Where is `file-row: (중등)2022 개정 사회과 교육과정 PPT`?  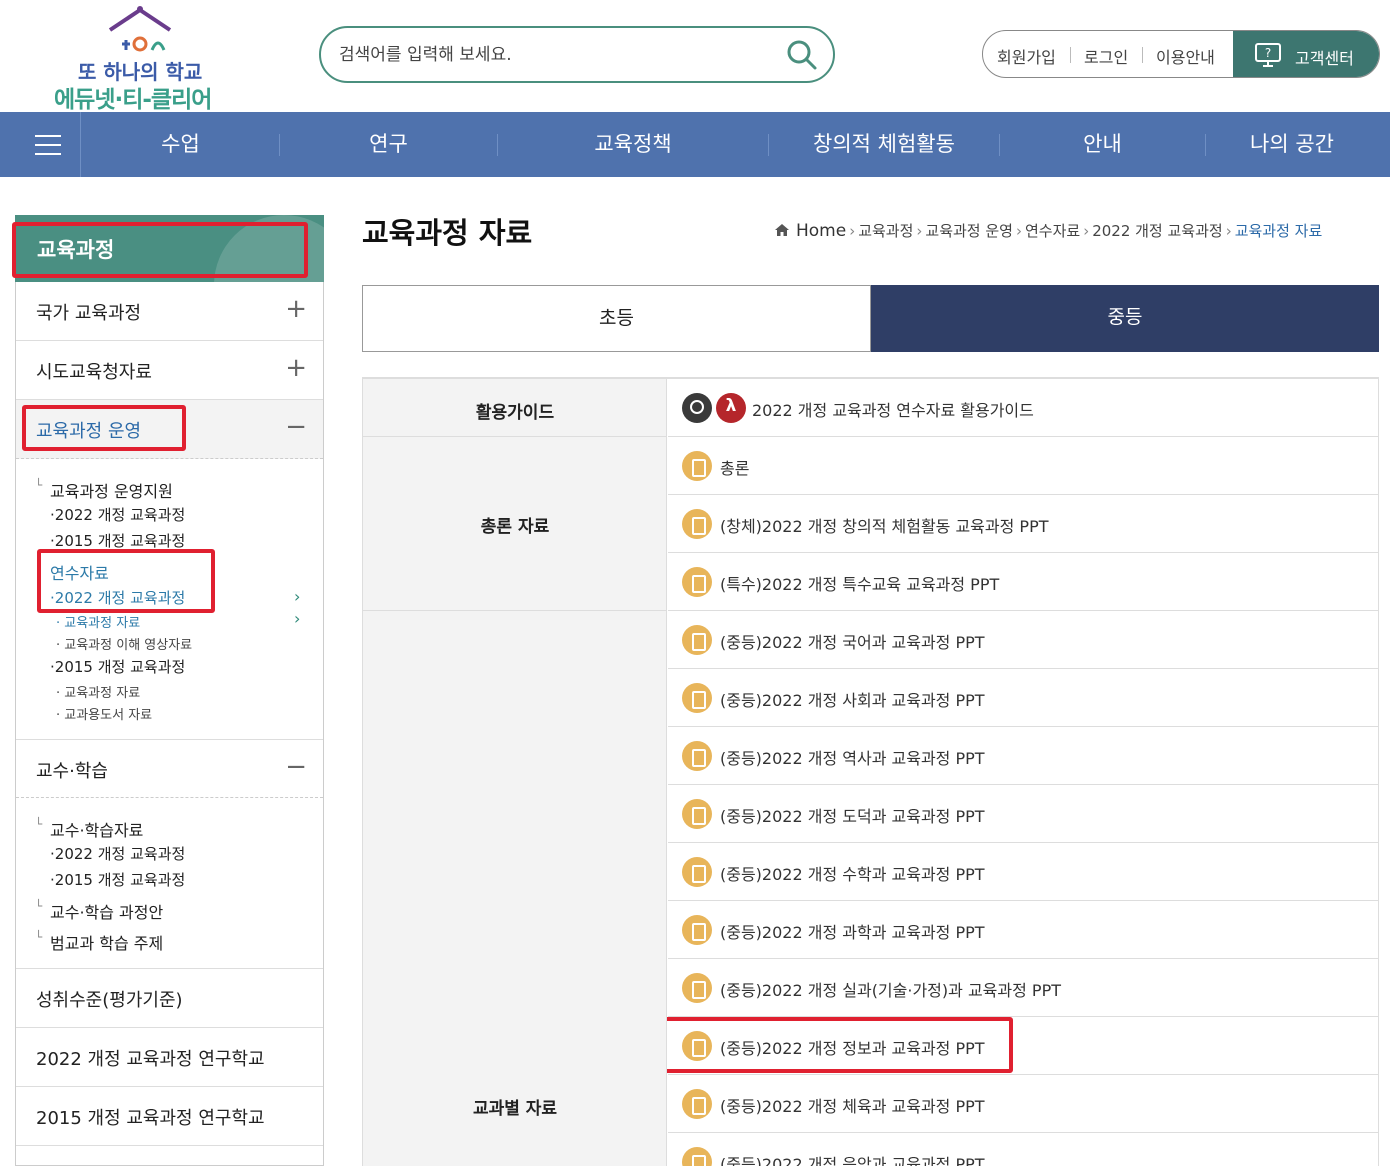 file-row: (중등)2022 개정 사회과 교육과정 PPT is located at coordinates (1023, 698).